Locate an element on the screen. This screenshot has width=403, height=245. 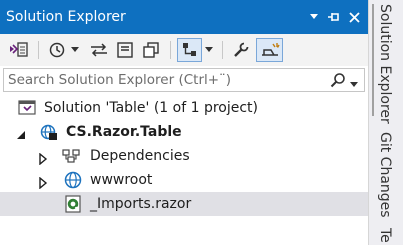
collapse-all-icon is located at coordinates (125, 50).